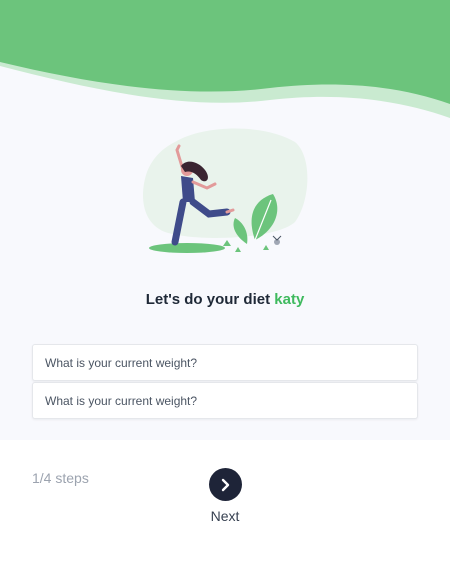 The width and height of the screenshot is (450, 572). I want to click on current-weight-input-secondary, so click(225, 400).